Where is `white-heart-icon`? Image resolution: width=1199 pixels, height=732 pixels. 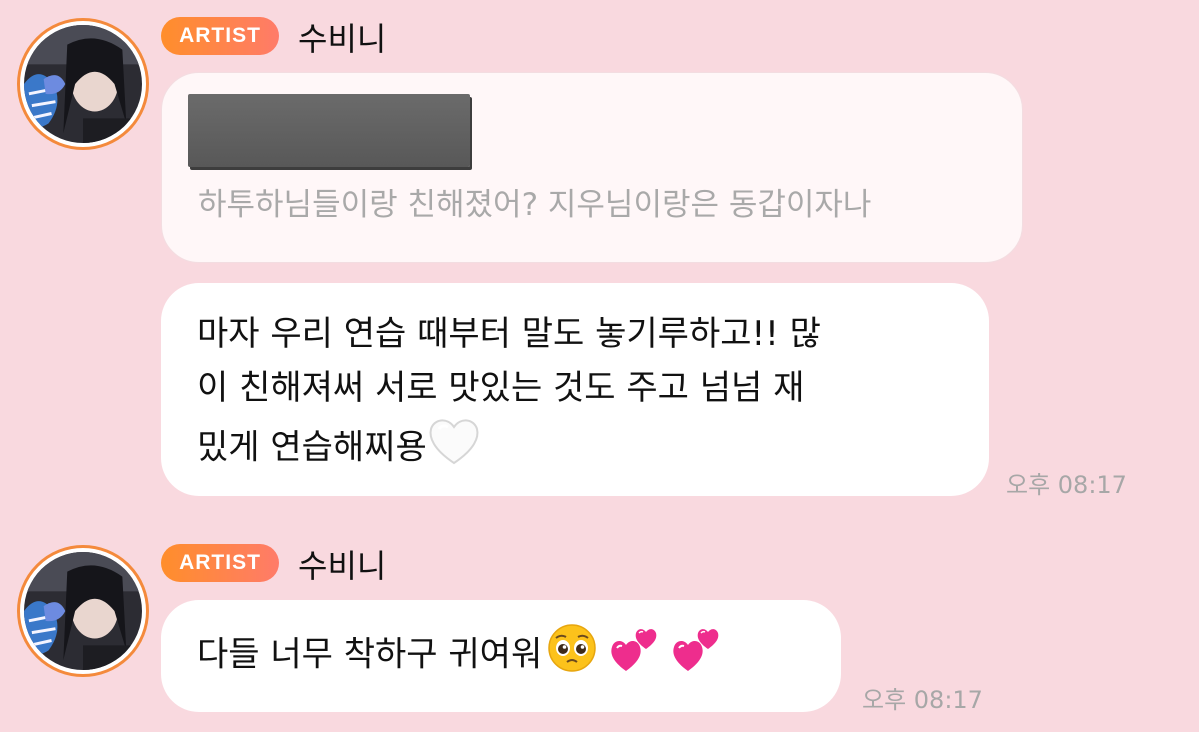 white-heart-icon is located at coordinates (454, 449).